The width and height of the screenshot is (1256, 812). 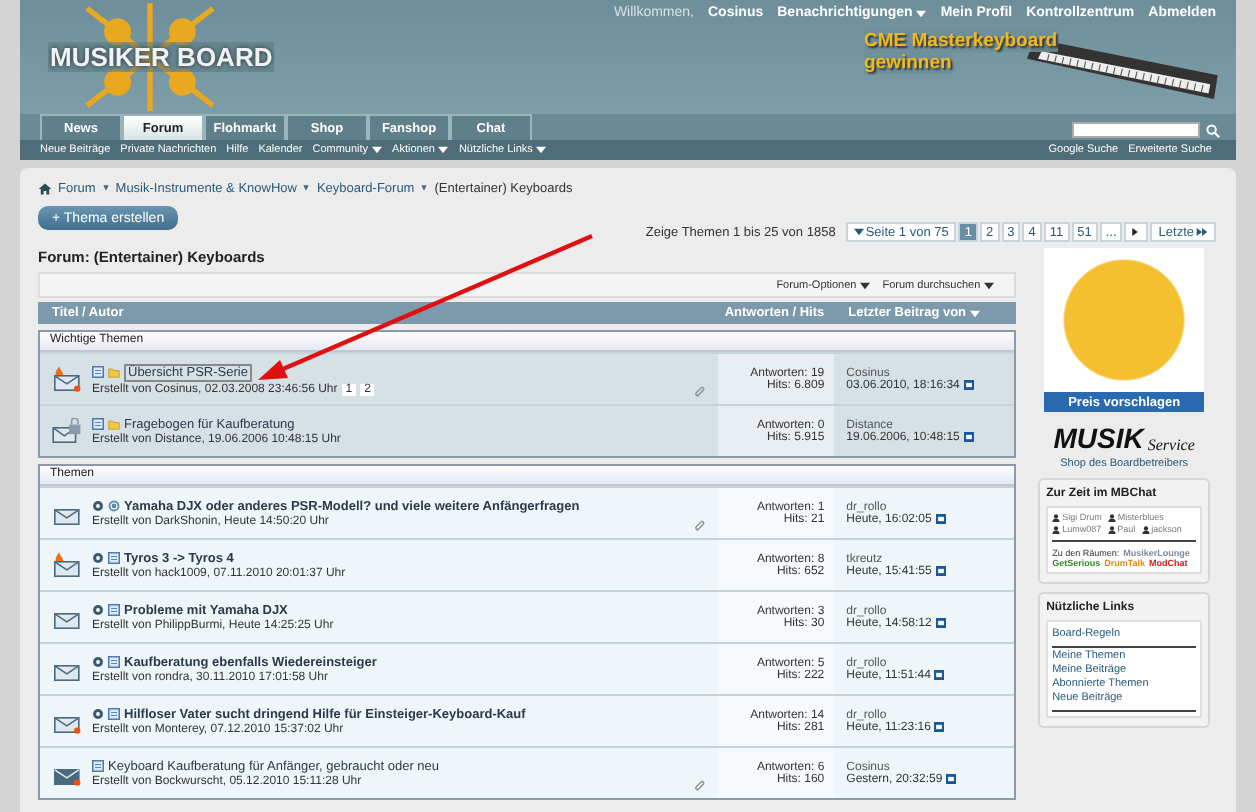 I want to click on logo-text: Service, so click(x=1171, y=445).